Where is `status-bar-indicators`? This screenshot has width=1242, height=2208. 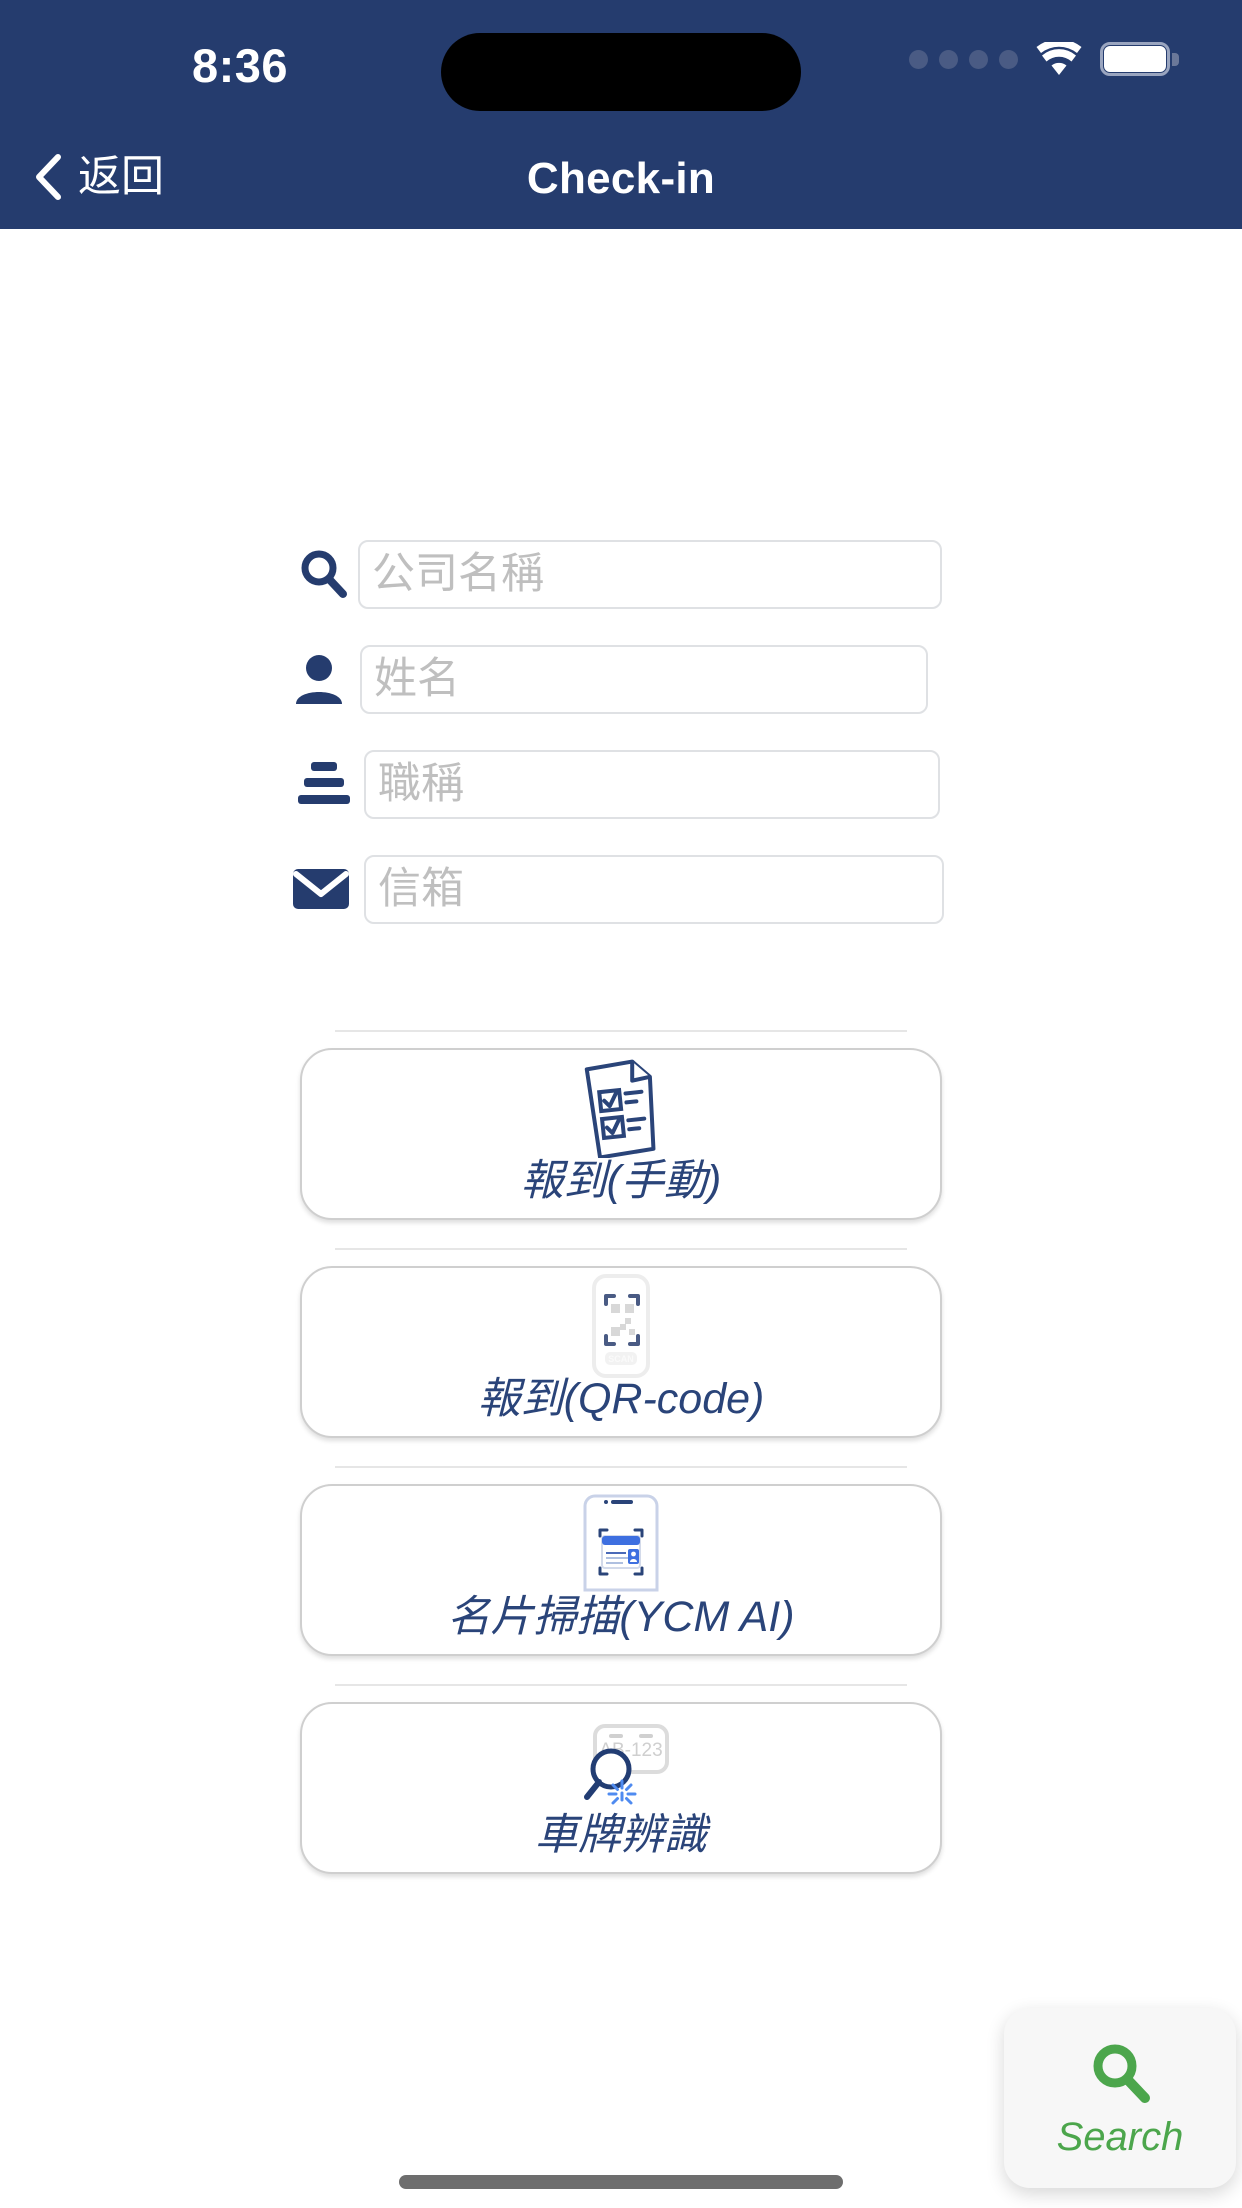 status-bar-indicators is located at coordinates (1044, 59).